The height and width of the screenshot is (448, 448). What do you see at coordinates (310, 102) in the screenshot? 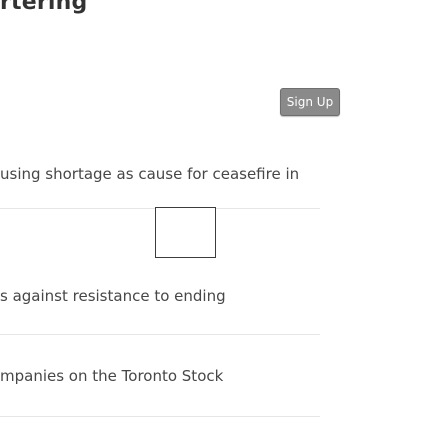
I see `sign-up-button: Sign Up` at bounding box center [310, 102].